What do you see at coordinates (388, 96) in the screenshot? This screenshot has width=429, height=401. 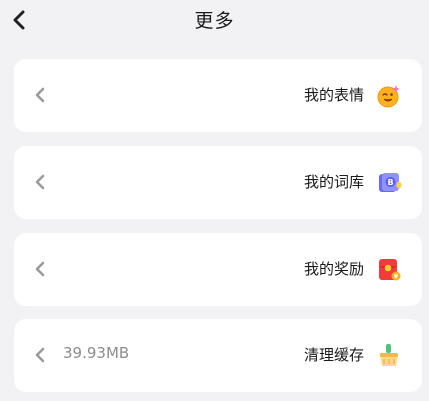 I see `emoji-sticker-icon` at bounding box center [388, 96].